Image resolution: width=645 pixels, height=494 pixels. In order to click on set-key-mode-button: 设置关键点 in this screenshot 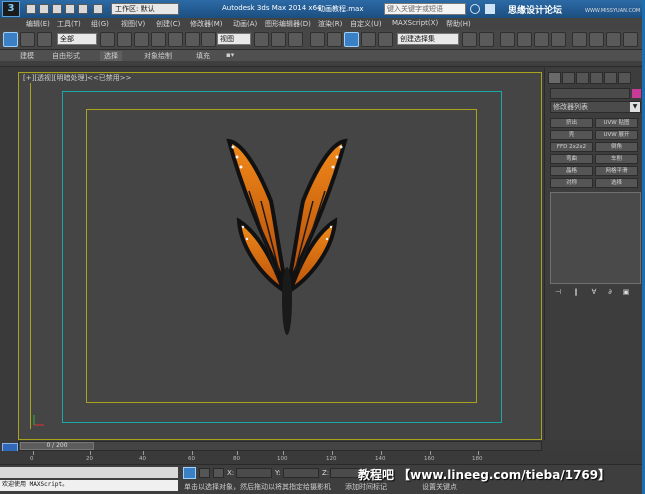, I will do `click(439, 487)`.